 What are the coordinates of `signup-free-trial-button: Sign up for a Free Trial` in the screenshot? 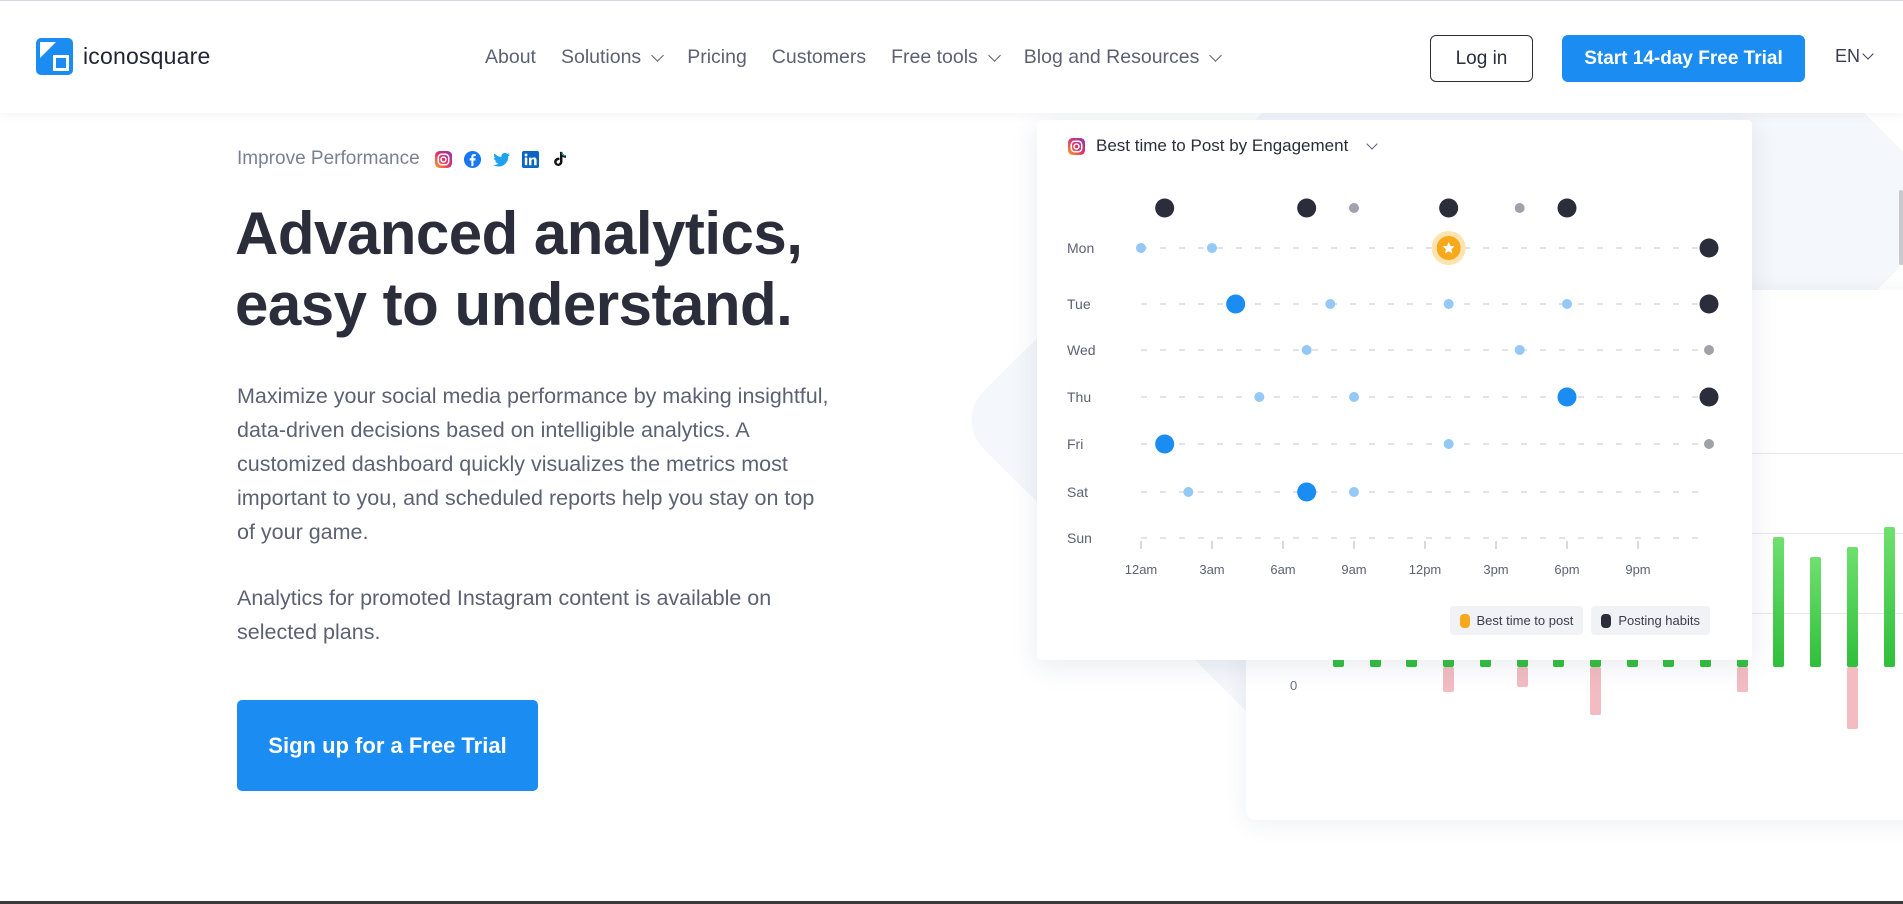 It's located at (387, 745).